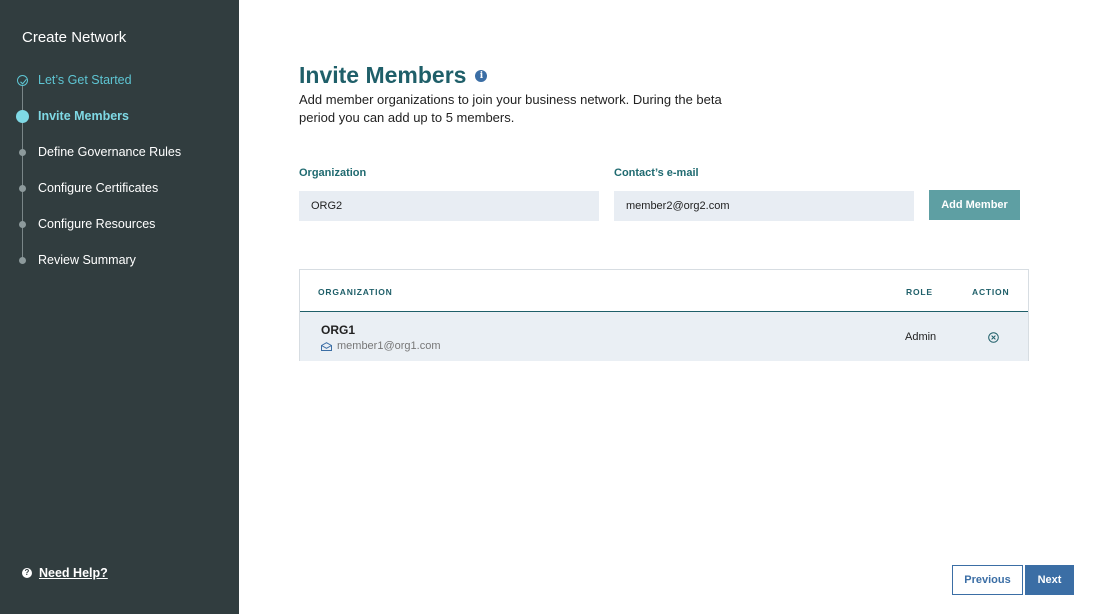 The width and height of the screenshot is (1112, 614). I want to click on column-header-action: ACTION, so click(991, 292).